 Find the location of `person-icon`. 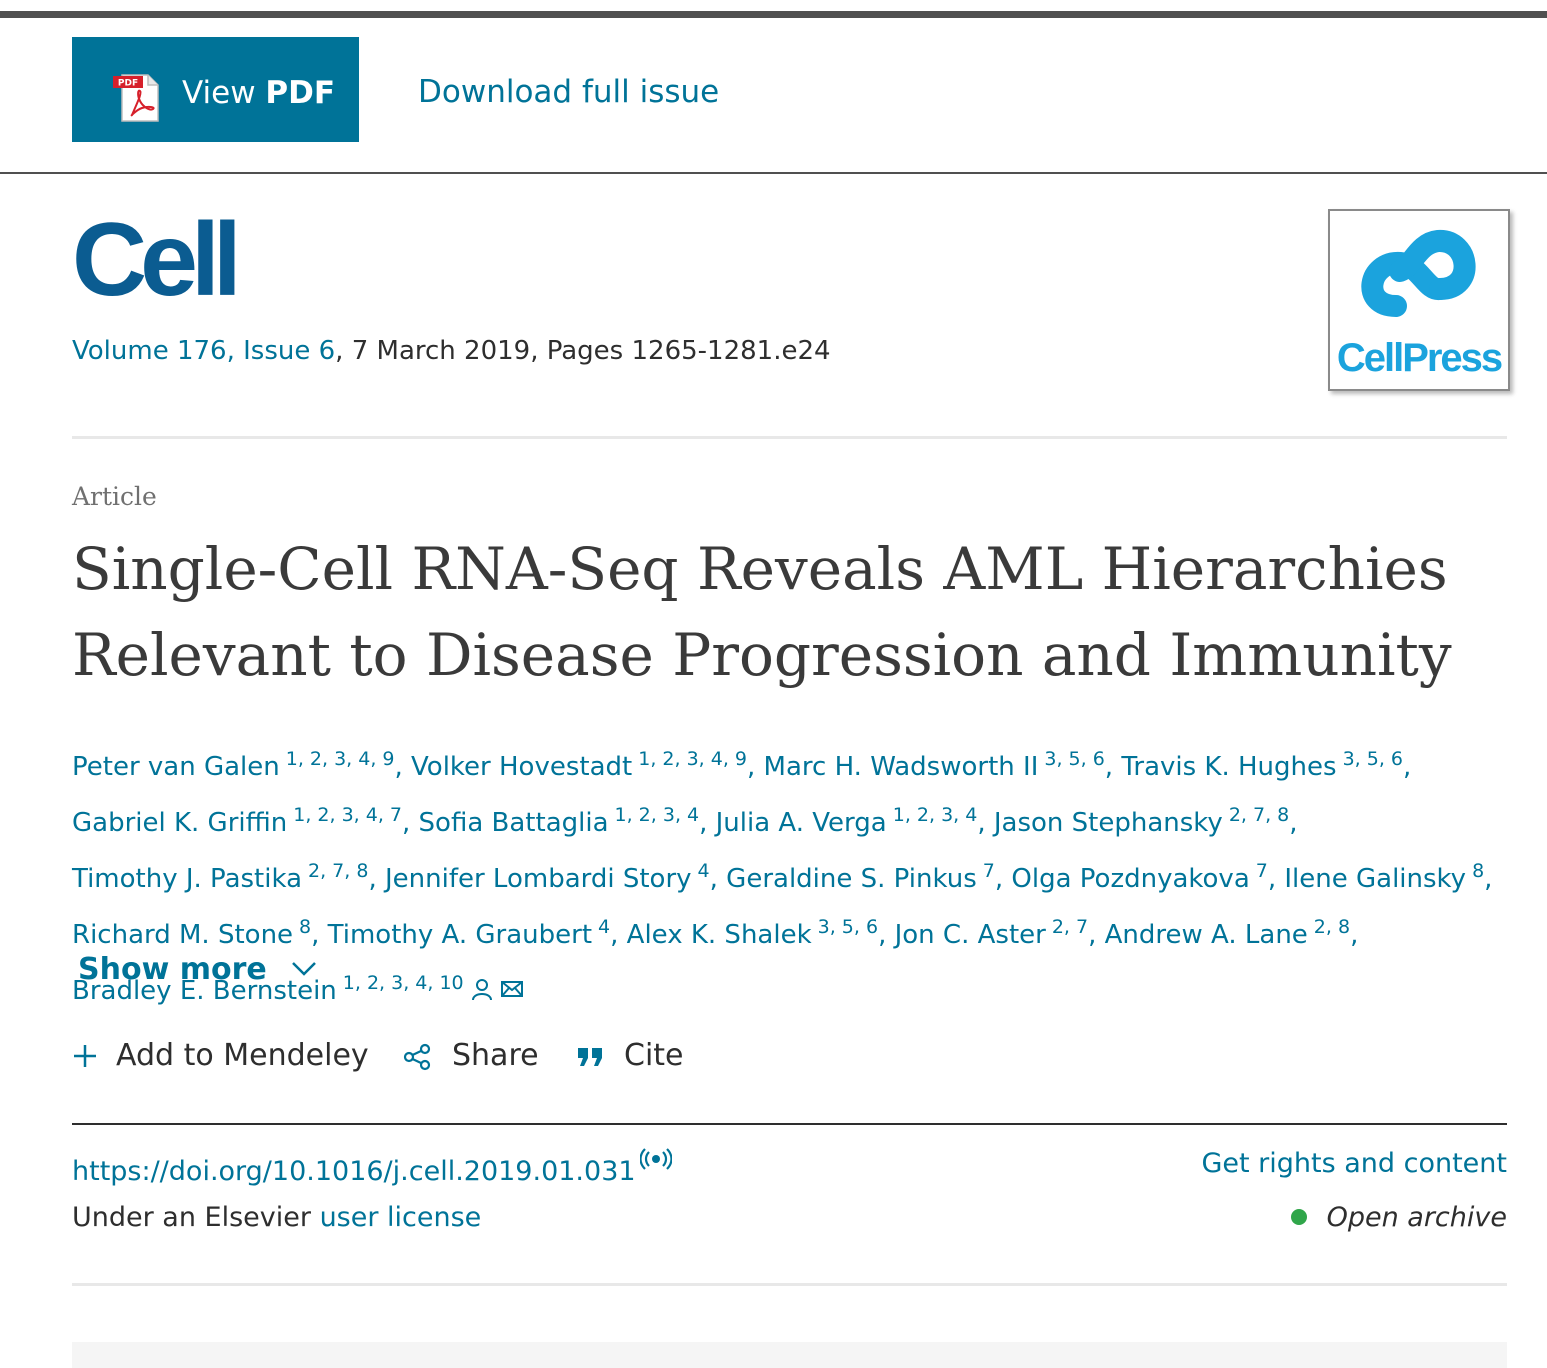

person-icon is located at coordinates (482, 989).